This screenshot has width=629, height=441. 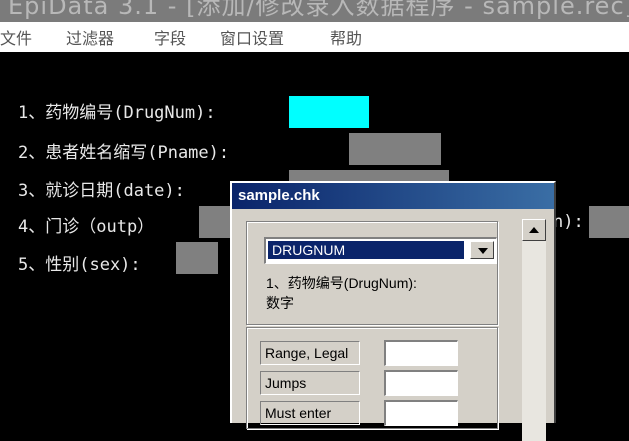 I want to click on menu-bar: 文件 过滤器 字段 窗口设置 帮助, so click(x=314, y=37).